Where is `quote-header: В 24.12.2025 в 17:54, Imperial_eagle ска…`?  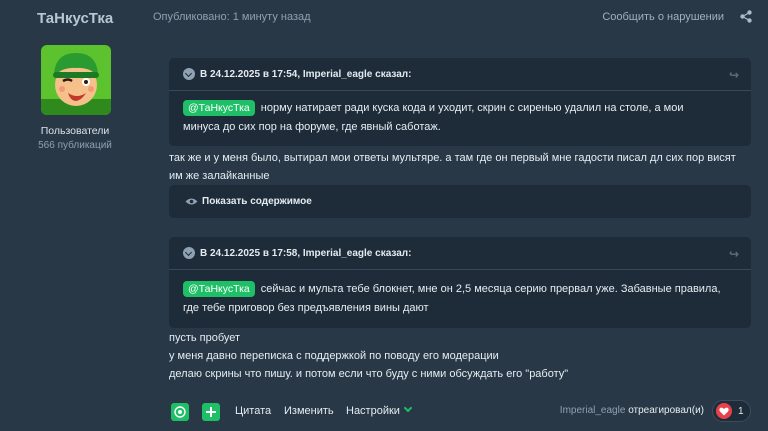
quote-header: В 24.12.2025 в 17:54, Imperial_eagle ска… is located at coordinates (460, 74).